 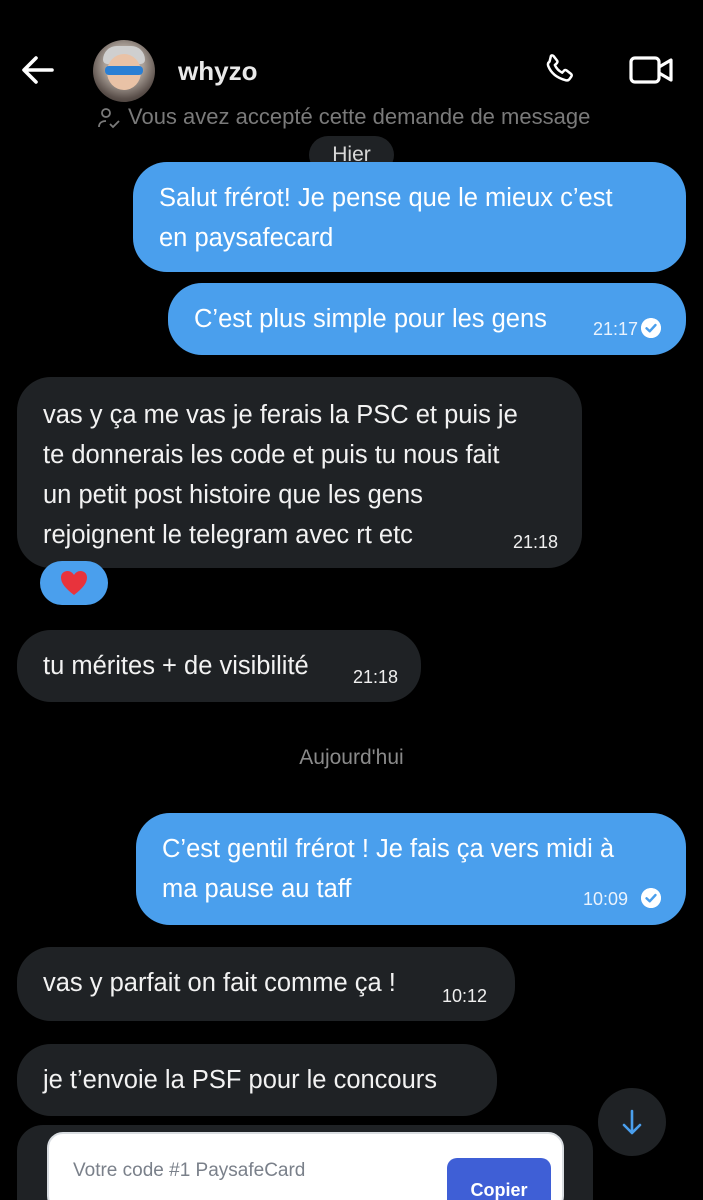 What do you see at coordinates (240, 1080) in the screenshot?
I see `message-text: je t’envoie la PSF pour le concours` at bounding box center [240, 1080].